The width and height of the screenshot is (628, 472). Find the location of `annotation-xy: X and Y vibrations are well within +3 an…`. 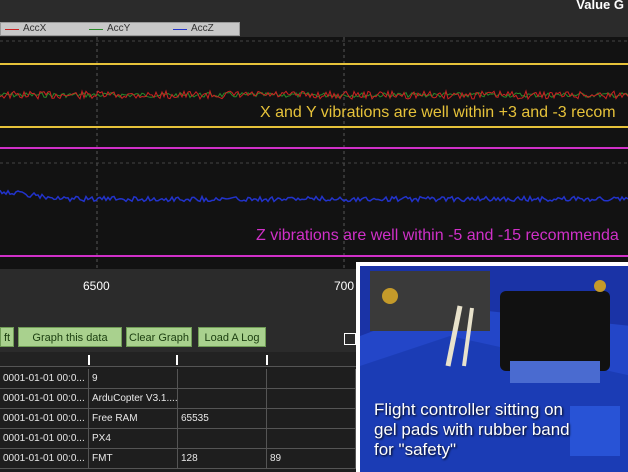

annotation-xy: X and Y vibrations are well within +3 an… is located at coordinates (438, 112).